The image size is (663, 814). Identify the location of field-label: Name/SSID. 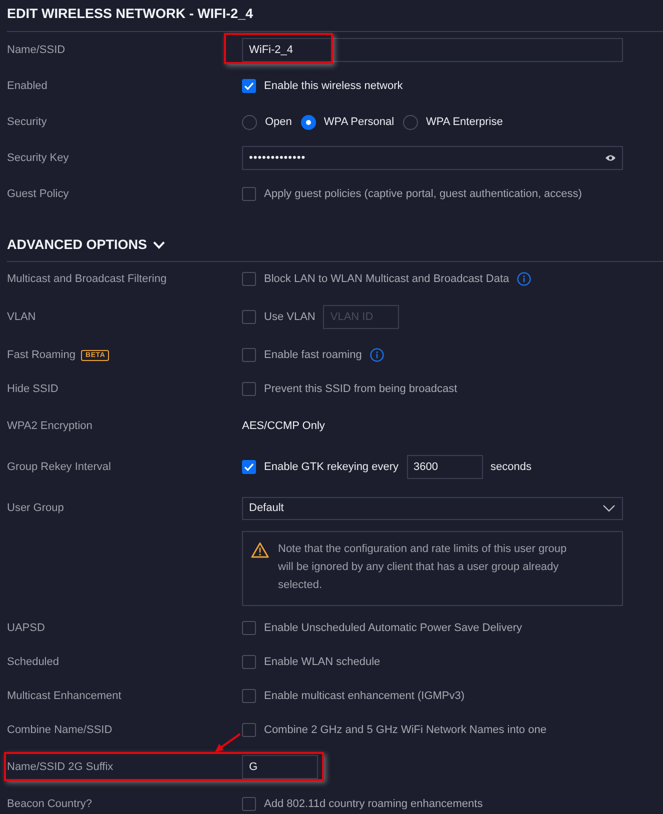
(36, 50).